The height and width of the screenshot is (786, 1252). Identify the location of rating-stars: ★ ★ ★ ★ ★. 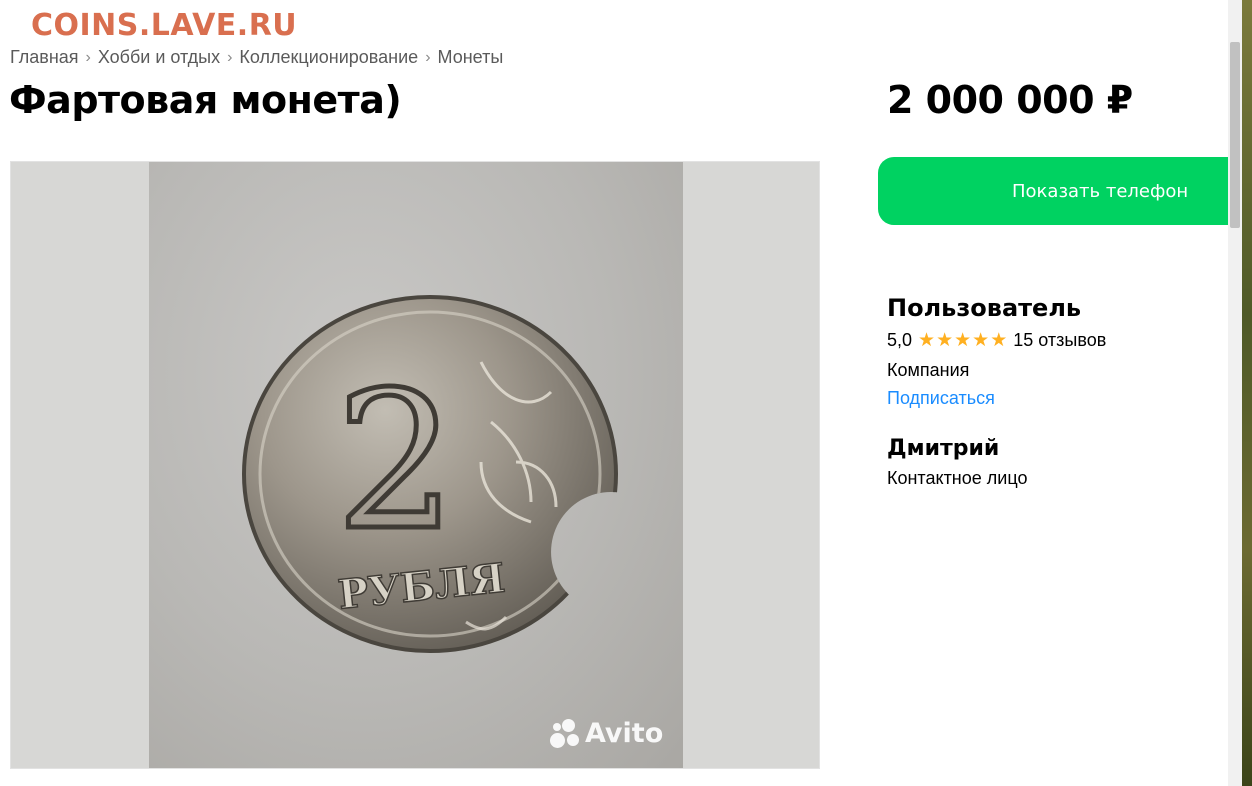
(962, 340).